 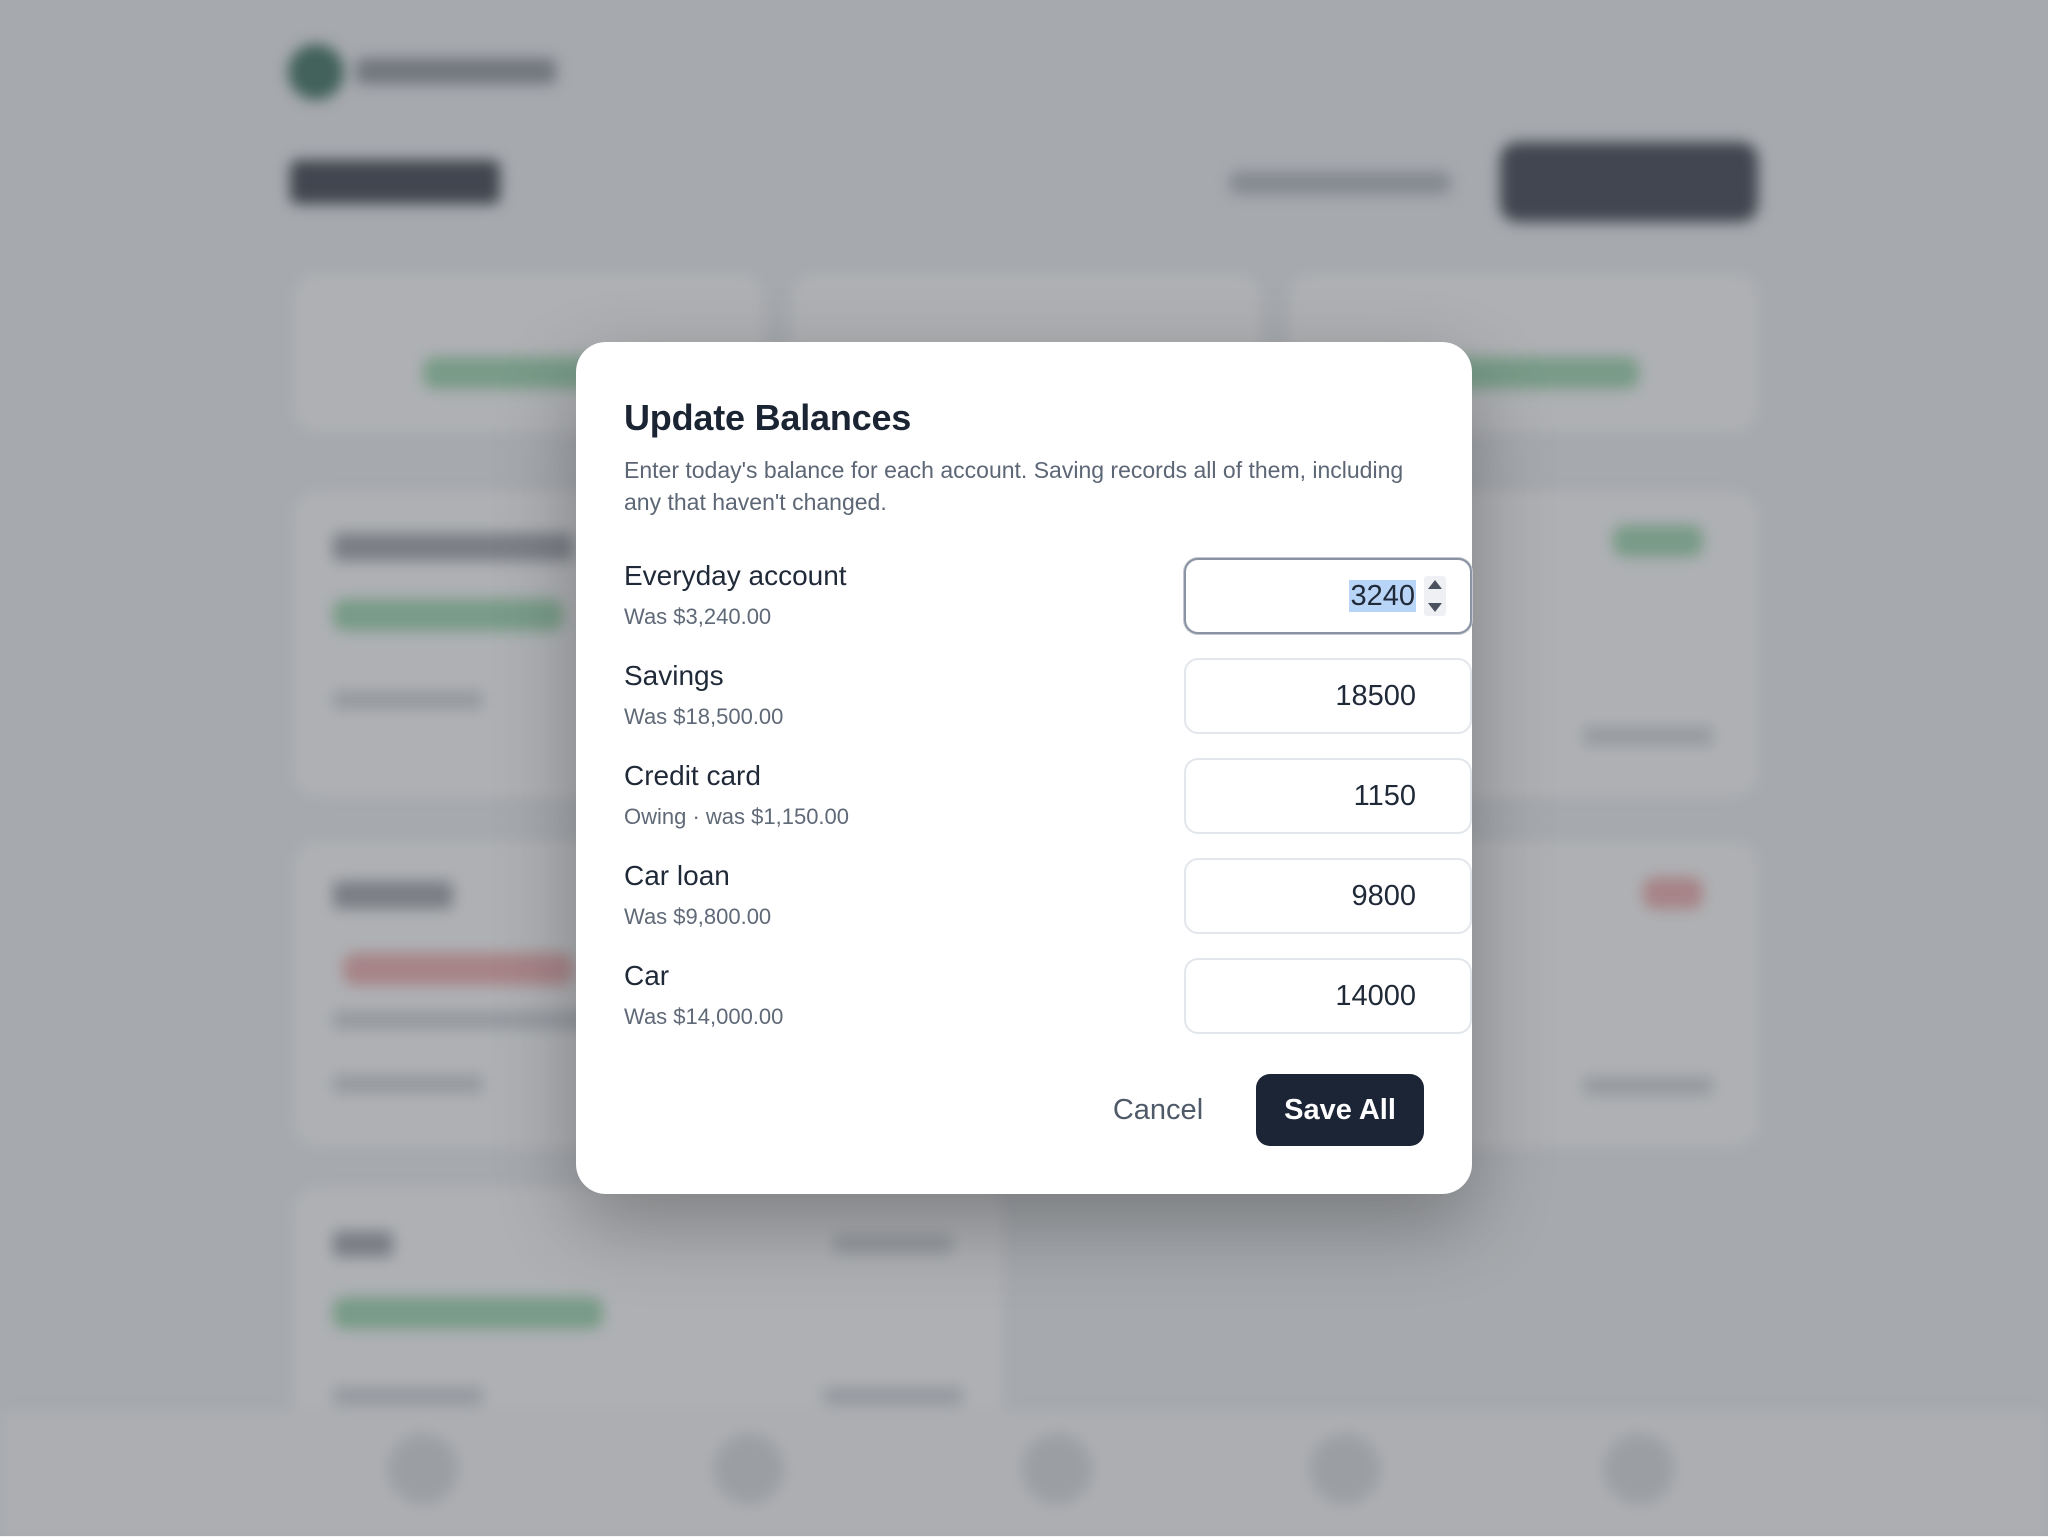 I want to click on balance-input-savings: 18500, so click(x=1328, y=696).